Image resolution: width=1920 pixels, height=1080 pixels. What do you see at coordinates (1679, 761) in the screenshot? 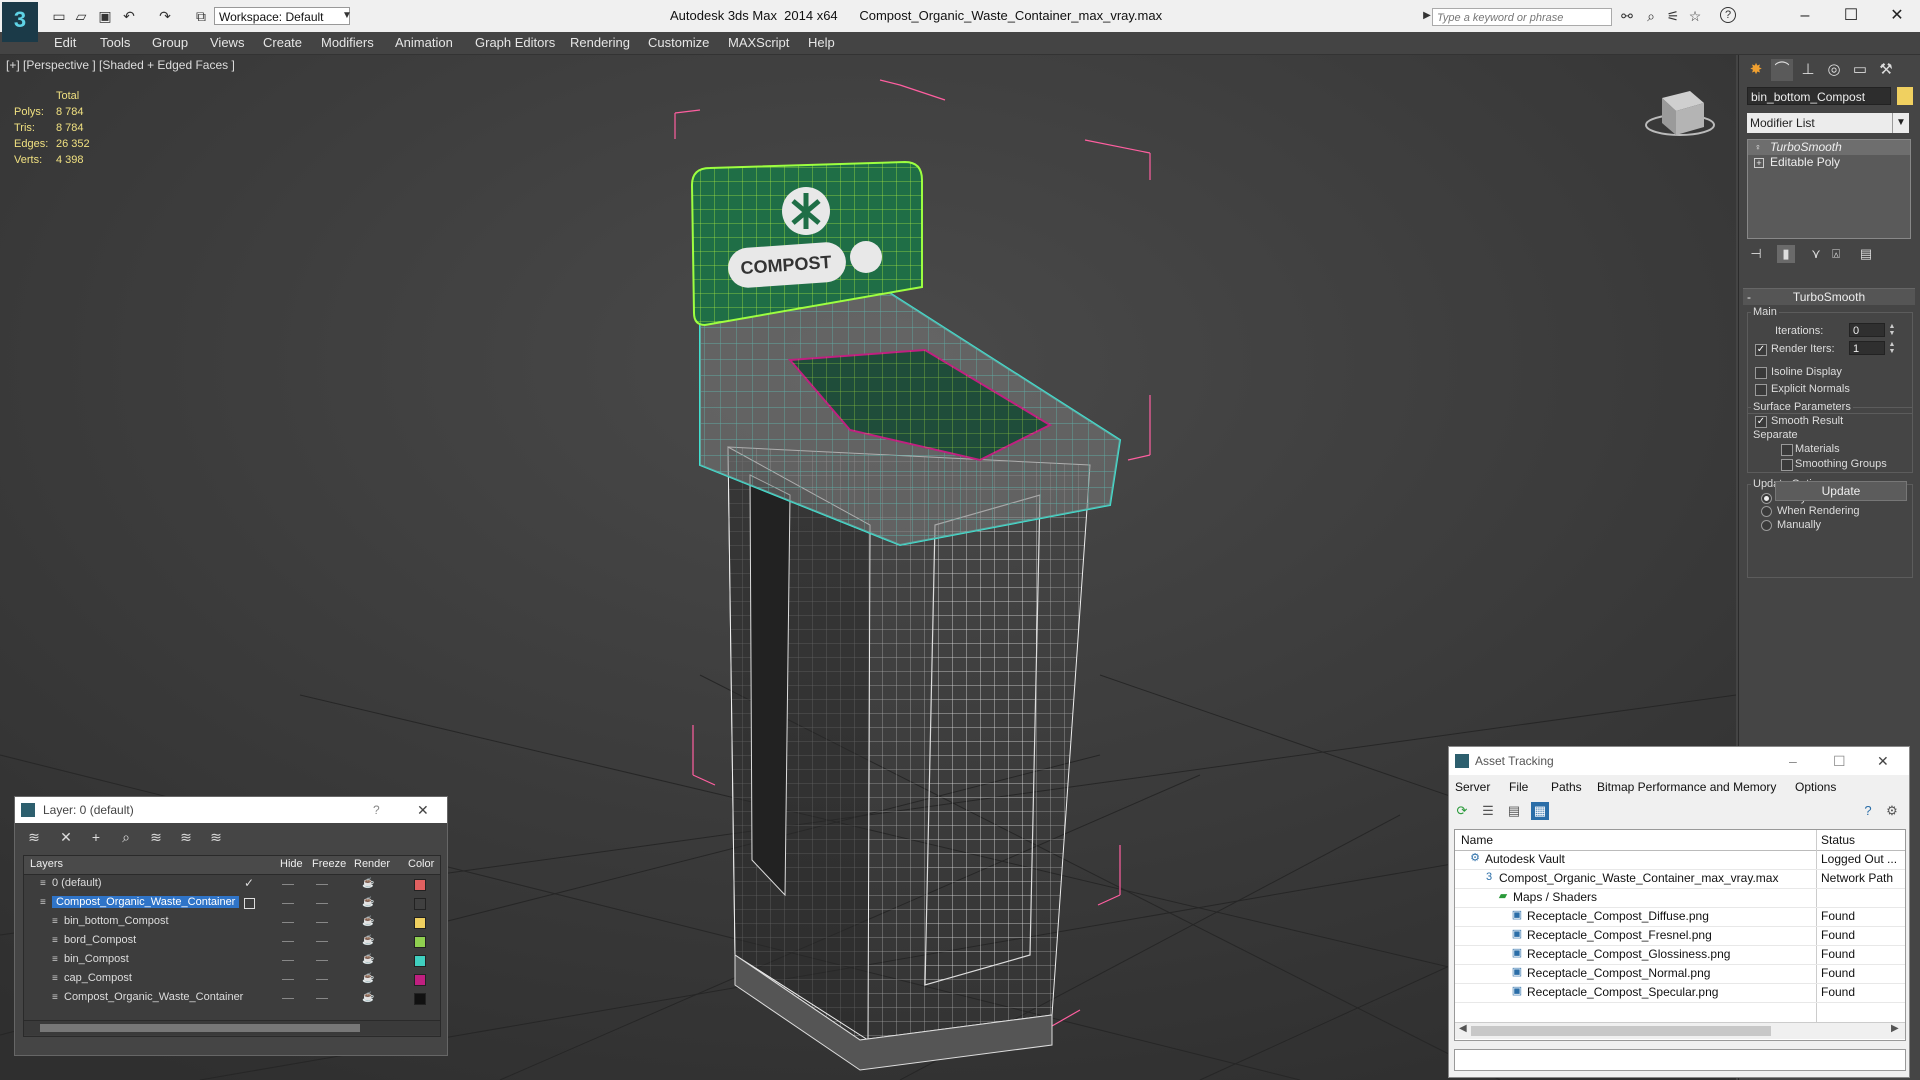
I see `asset-window-titlebar: Asset Tracking – ☐ ✕` at bounding box center [1679, 761].